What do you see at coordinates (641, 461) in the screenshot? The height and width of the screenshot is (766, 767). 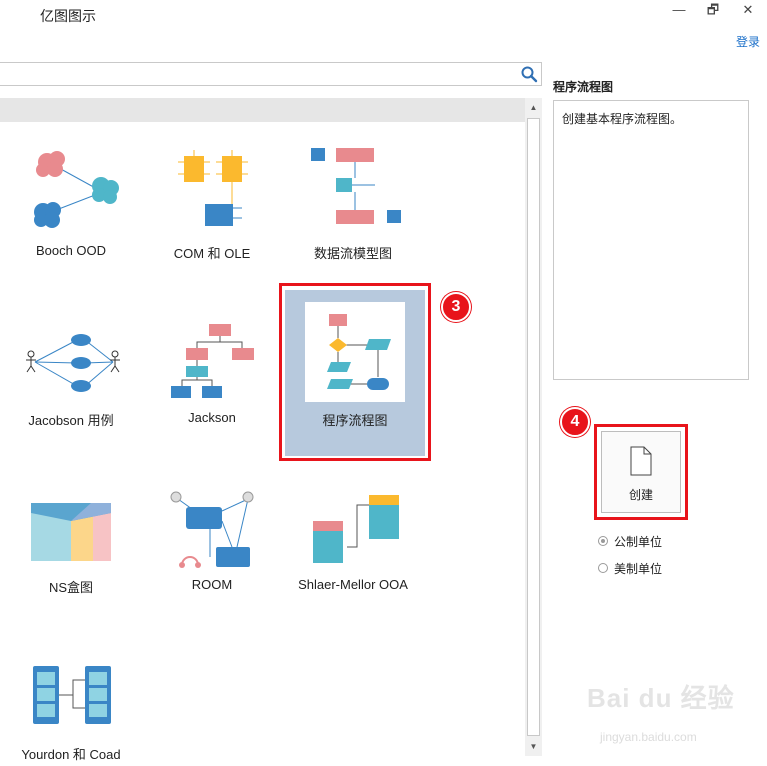 I see `document-icon` at bounding box center [641, 461].